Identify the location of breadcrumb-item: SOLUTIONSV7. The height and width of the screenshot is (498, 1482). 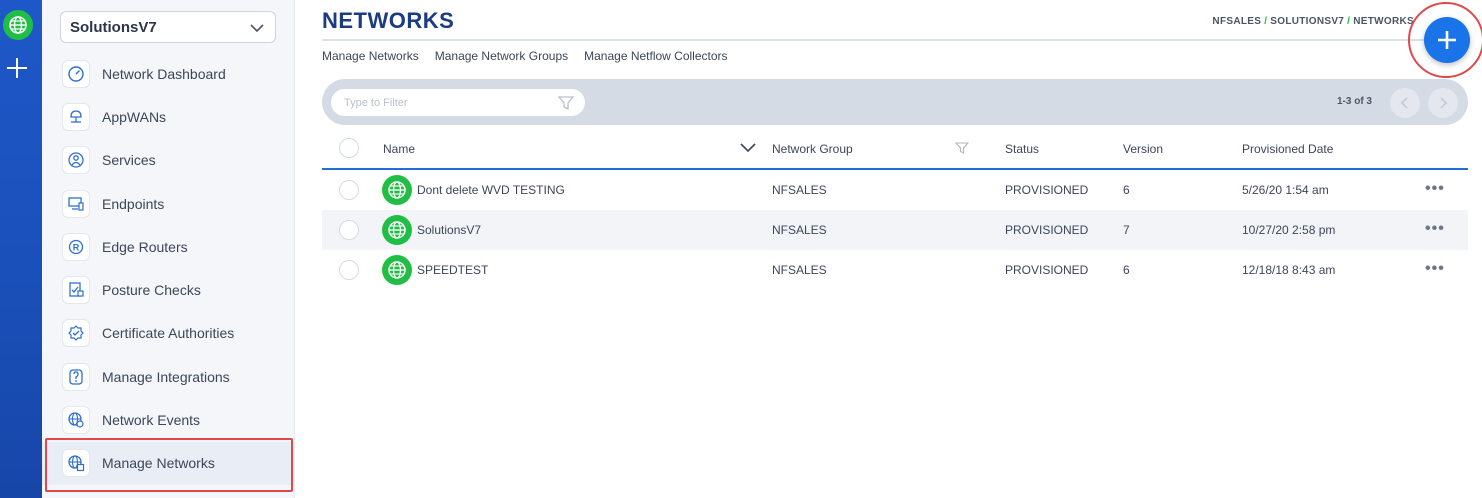
(1307, 21).